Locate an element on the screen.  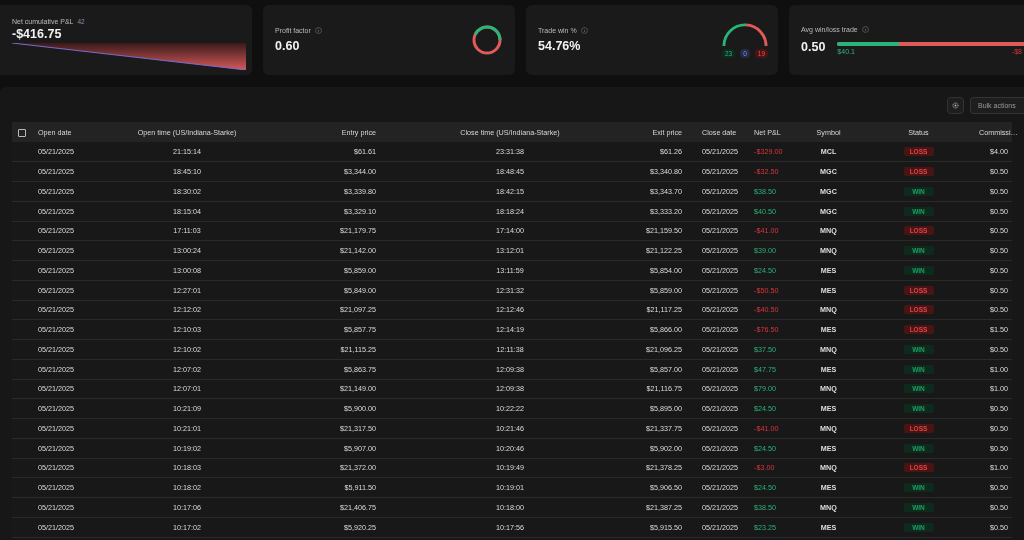
donut-ring-drawing is located at coordinates (487, 40).